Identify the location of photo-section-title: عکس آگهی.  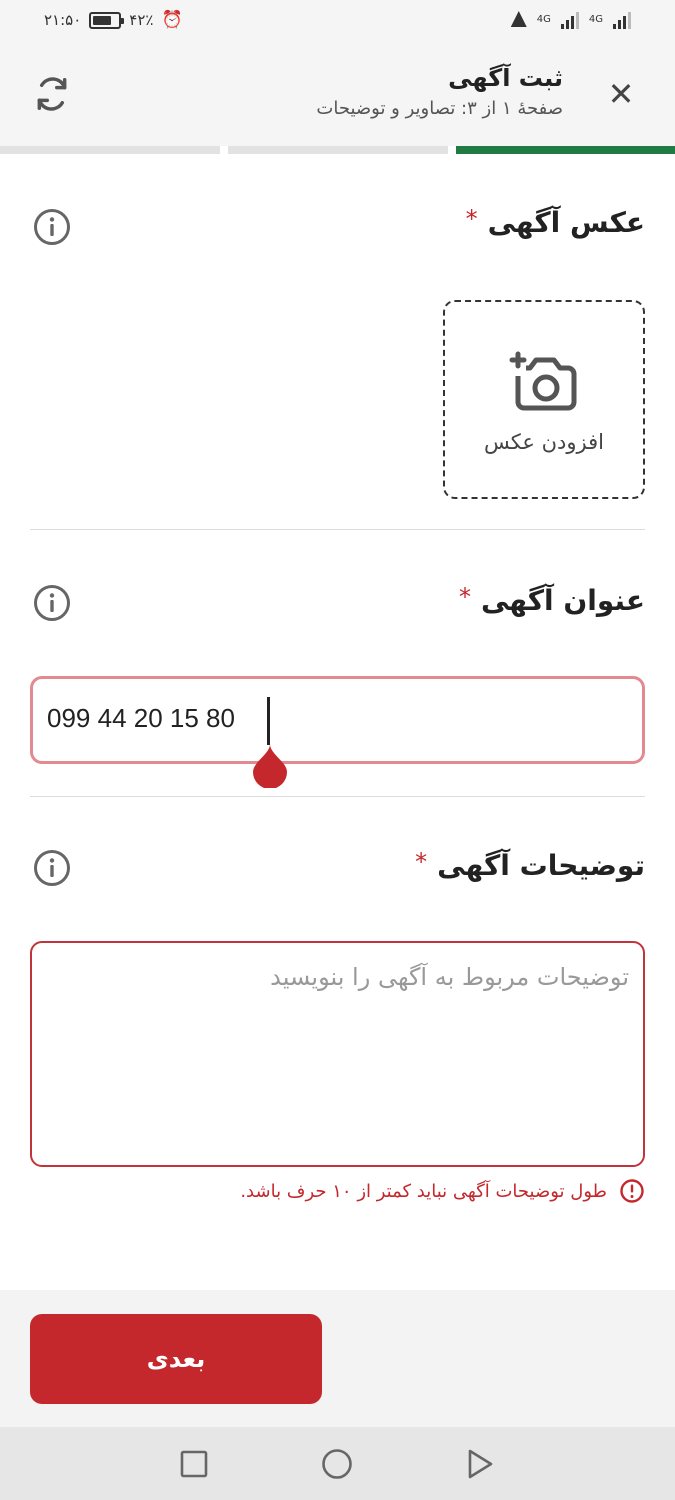
(566, 222).